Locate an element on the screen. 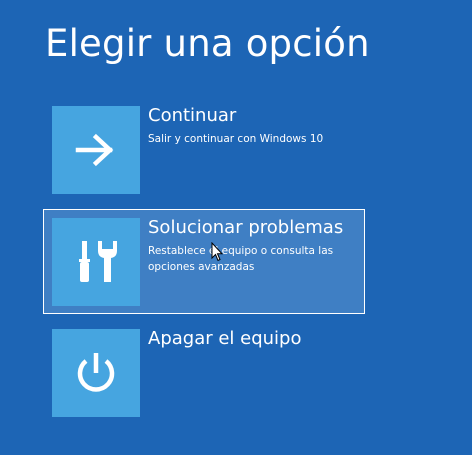 Image resolution: width=472 pixels, height=455 pixels. arrow-right-icon is located at coordinates (94, 150).